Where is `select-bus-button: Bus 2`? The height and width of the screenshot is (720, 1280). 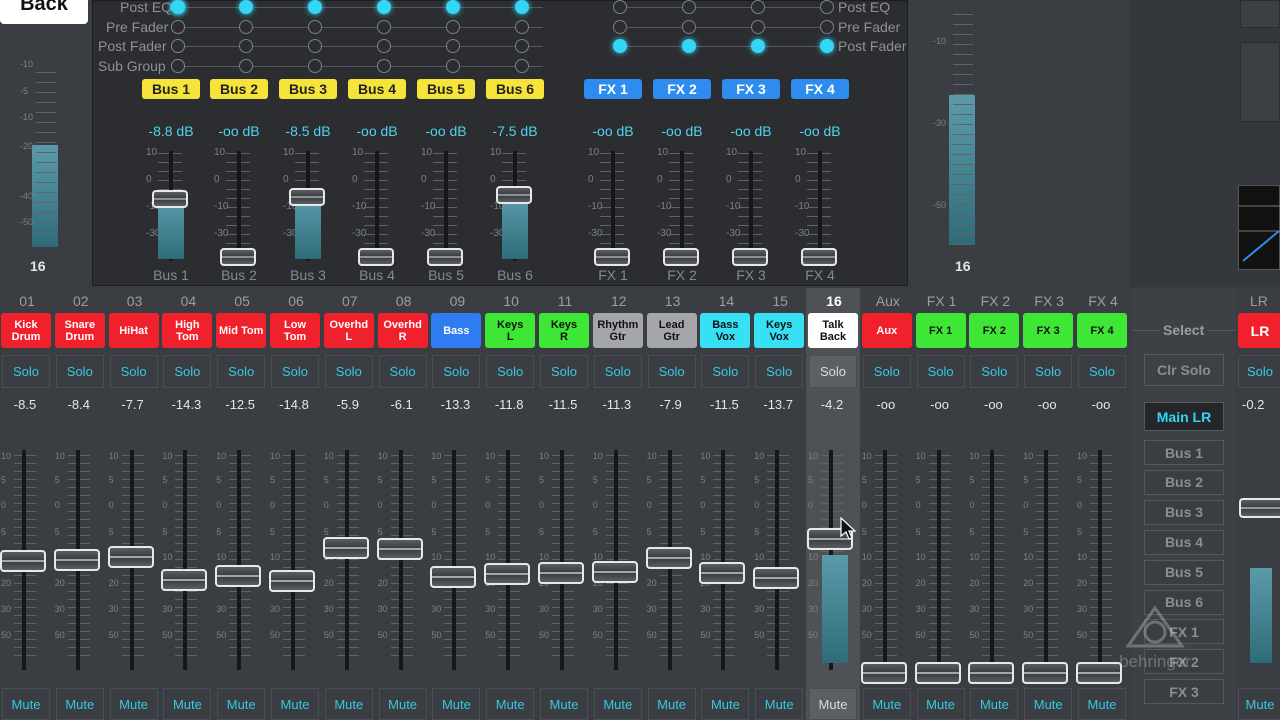 select-bus-button: Bus 2 is located at coordinates (1184, 482).